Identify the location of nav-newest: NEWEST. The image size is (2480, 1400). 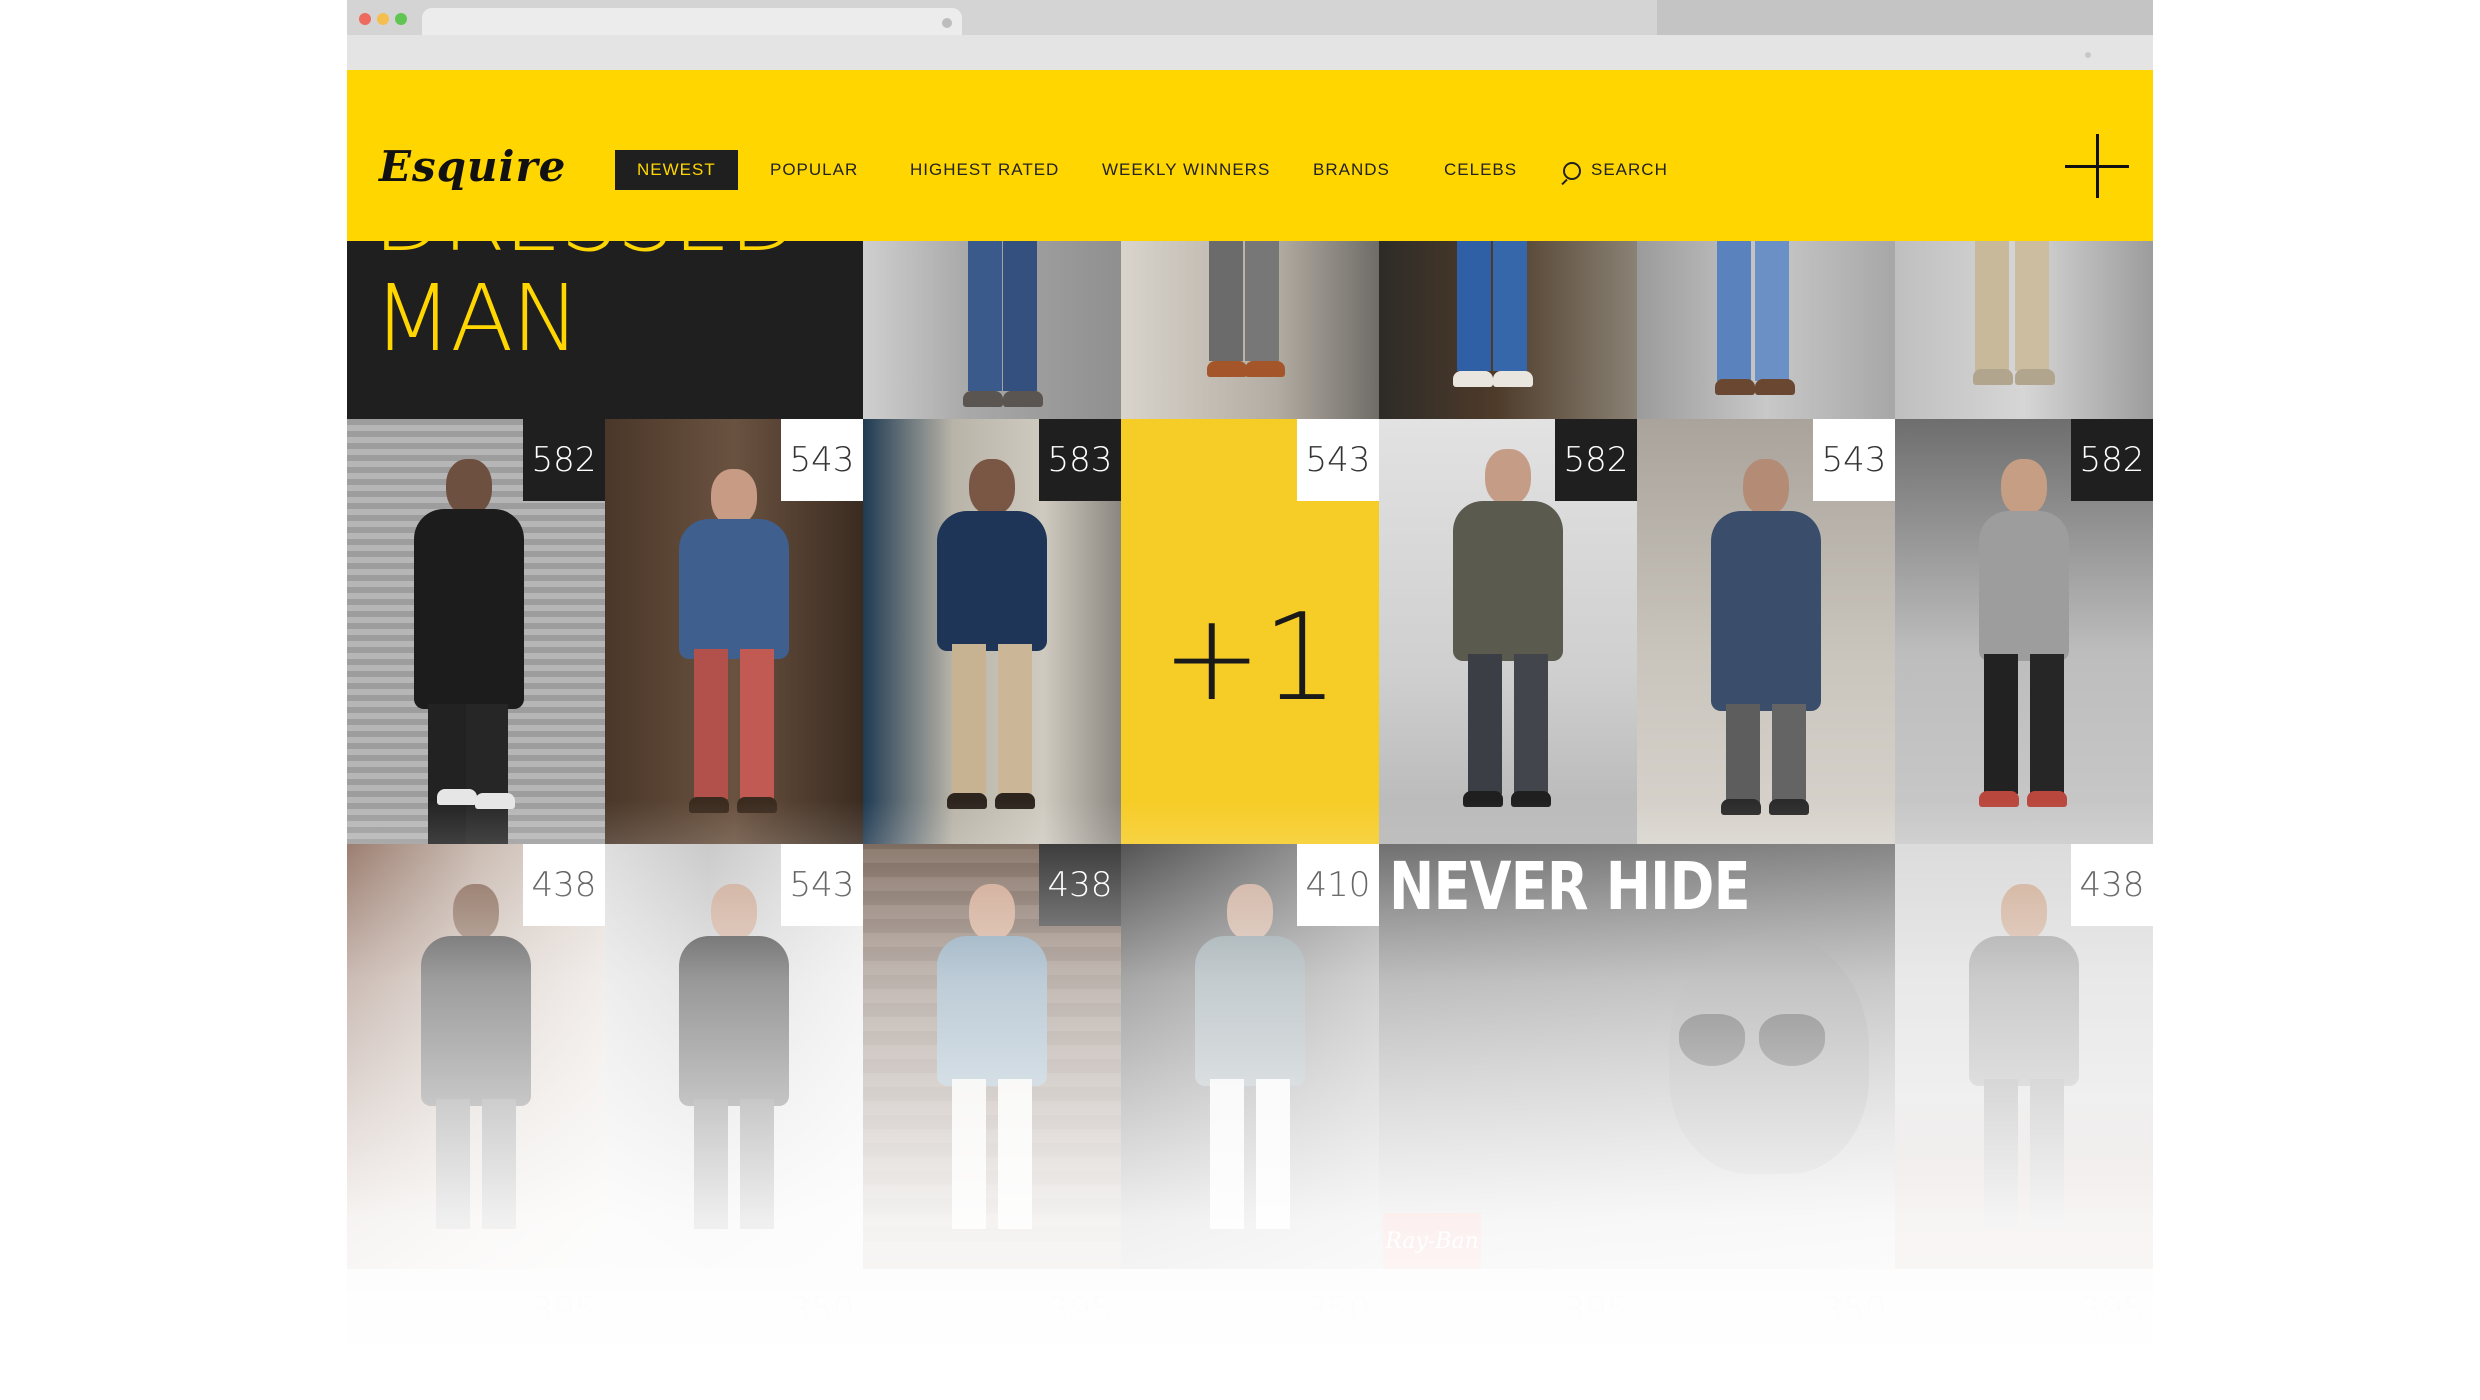
(676, 170).